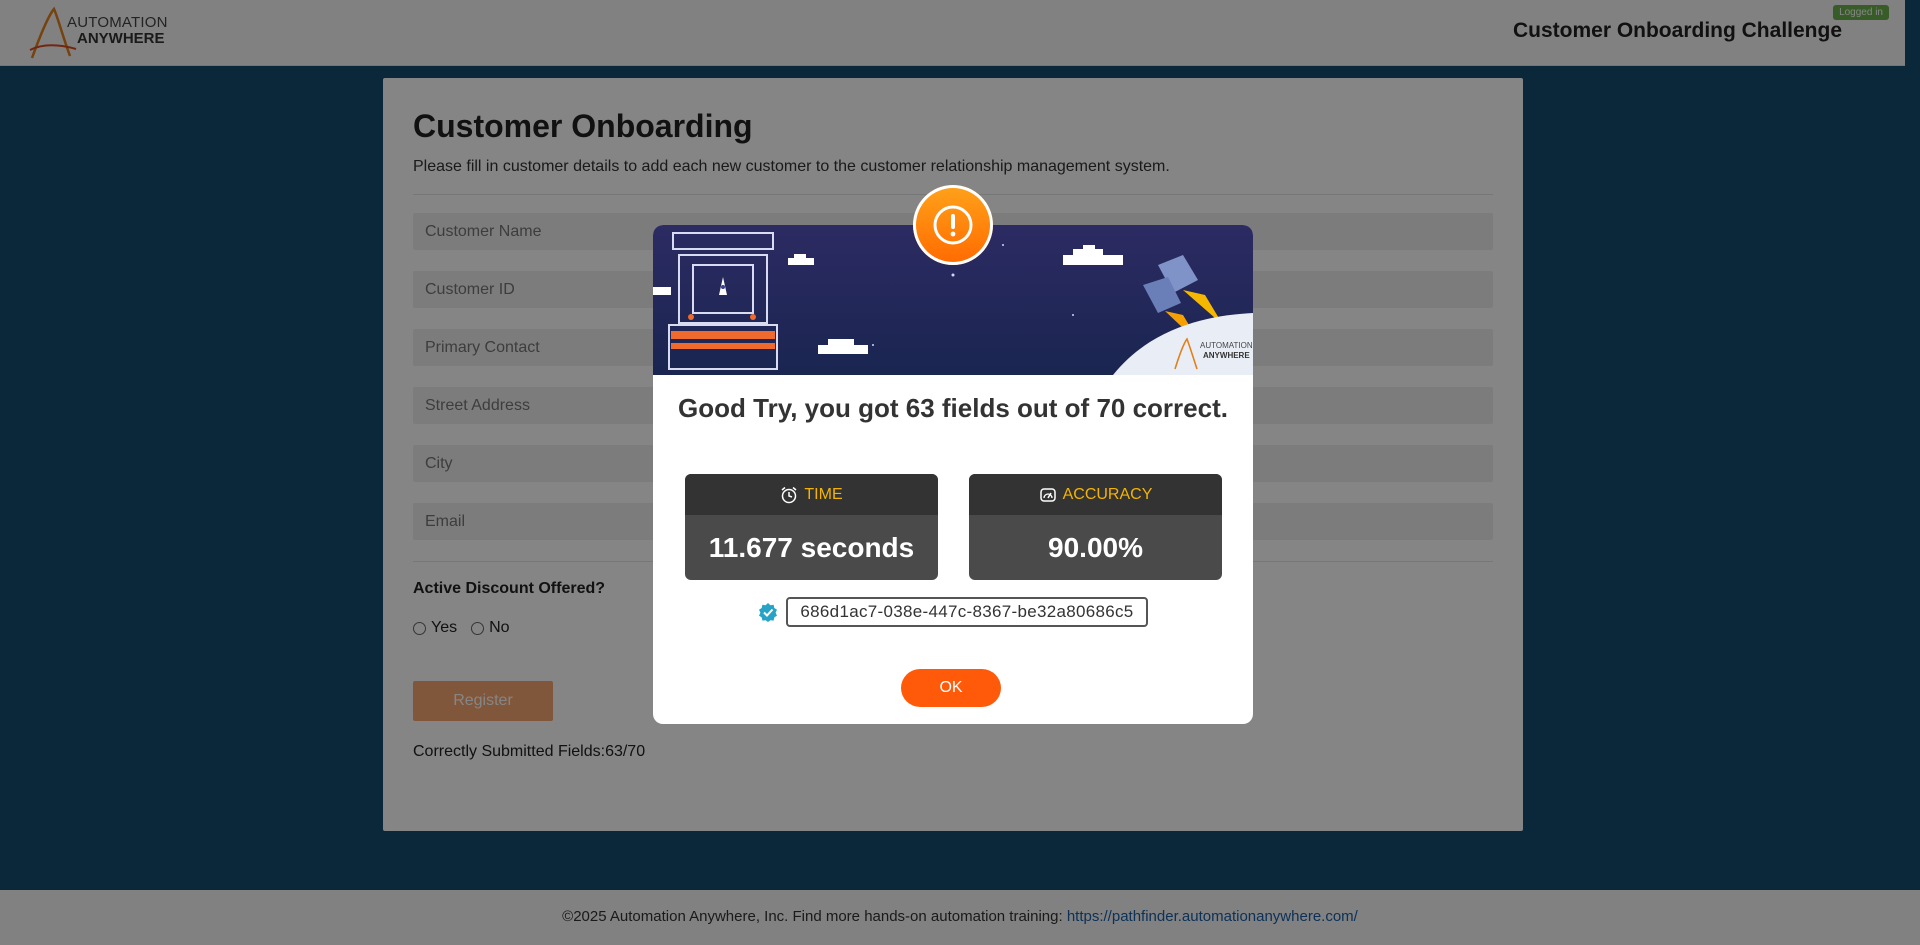 Image resolution: width=1920 pixels, height=945 pixels. Describe the element at coordinates (1107, 494) in the screenshot. I see `accuracy-label: ACCURACY` at that location.